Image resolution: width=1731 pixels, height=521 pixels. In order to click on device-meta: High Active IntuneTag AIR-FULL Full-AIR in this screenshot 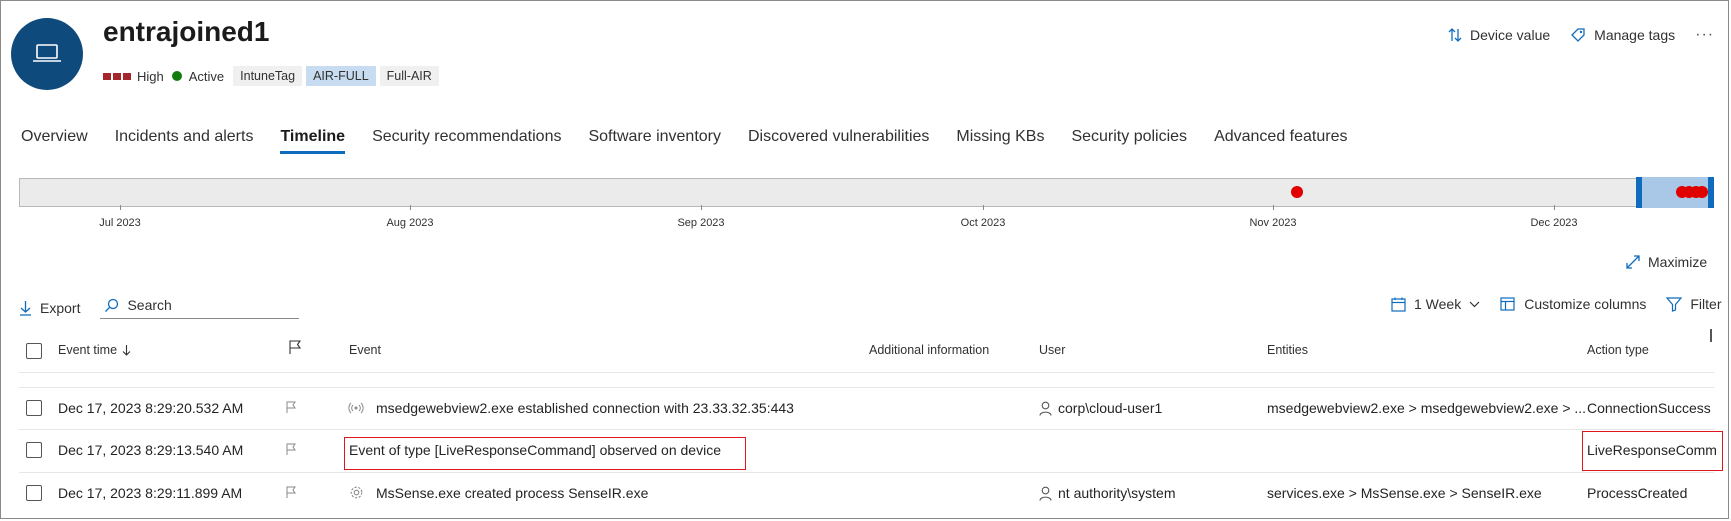, I will do `click(271, 76)`.